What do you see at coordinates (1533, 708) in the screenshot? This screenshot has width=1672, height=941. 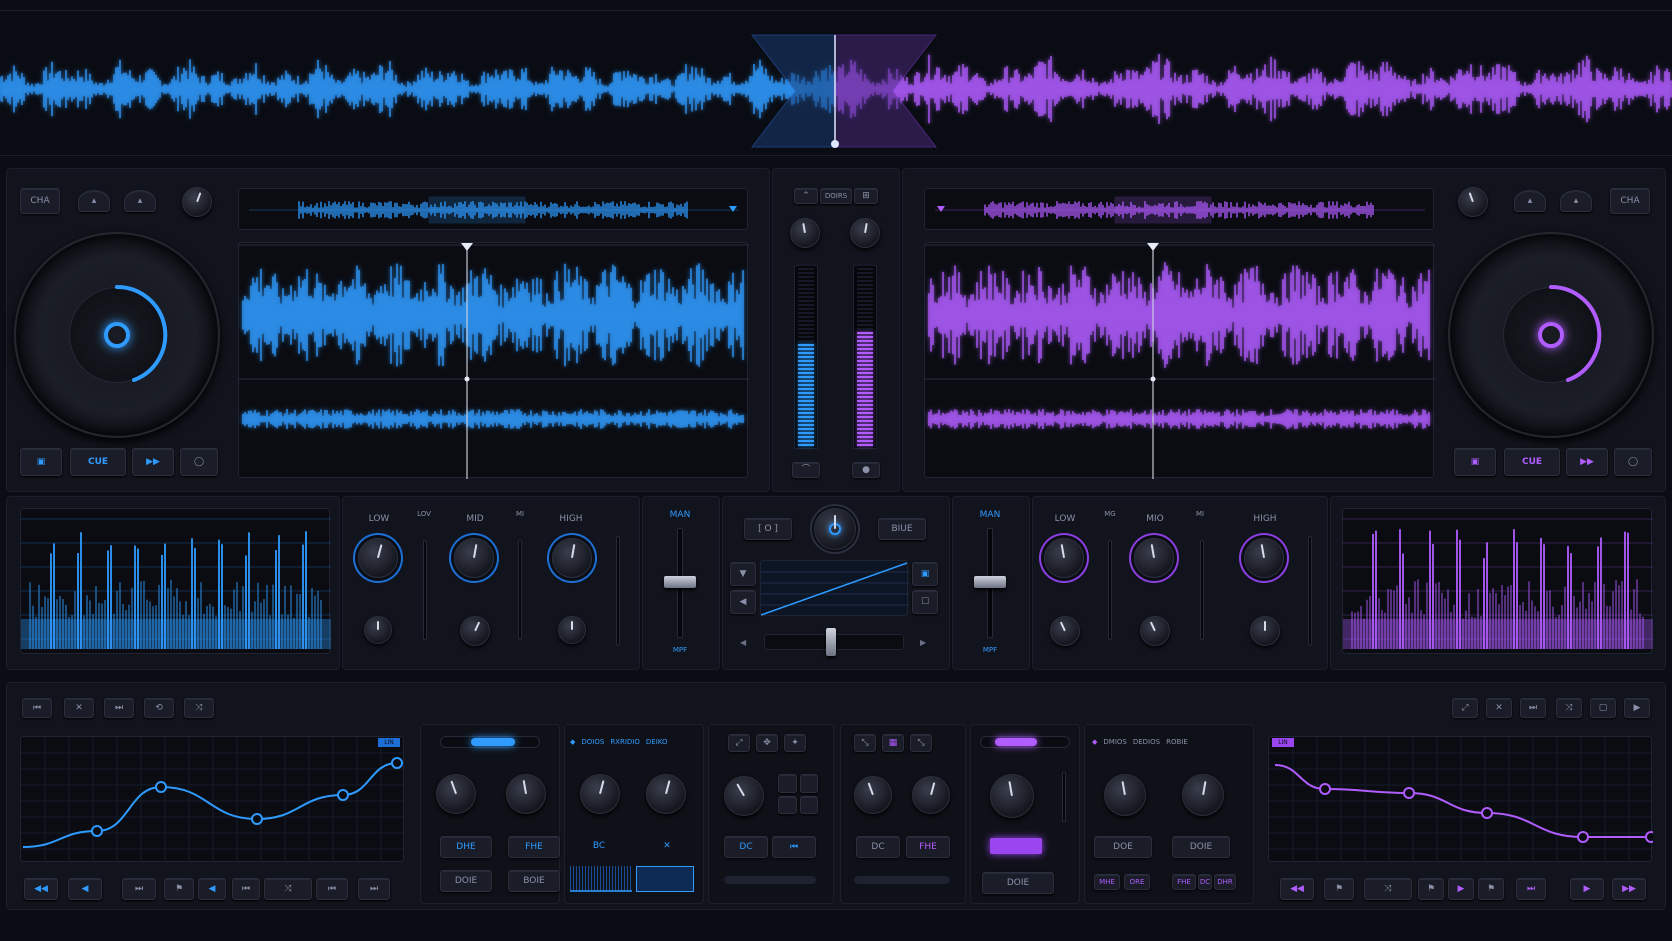 I see `bottom-b-tool3-button: ⏭` at bounding box center [1533, 708].